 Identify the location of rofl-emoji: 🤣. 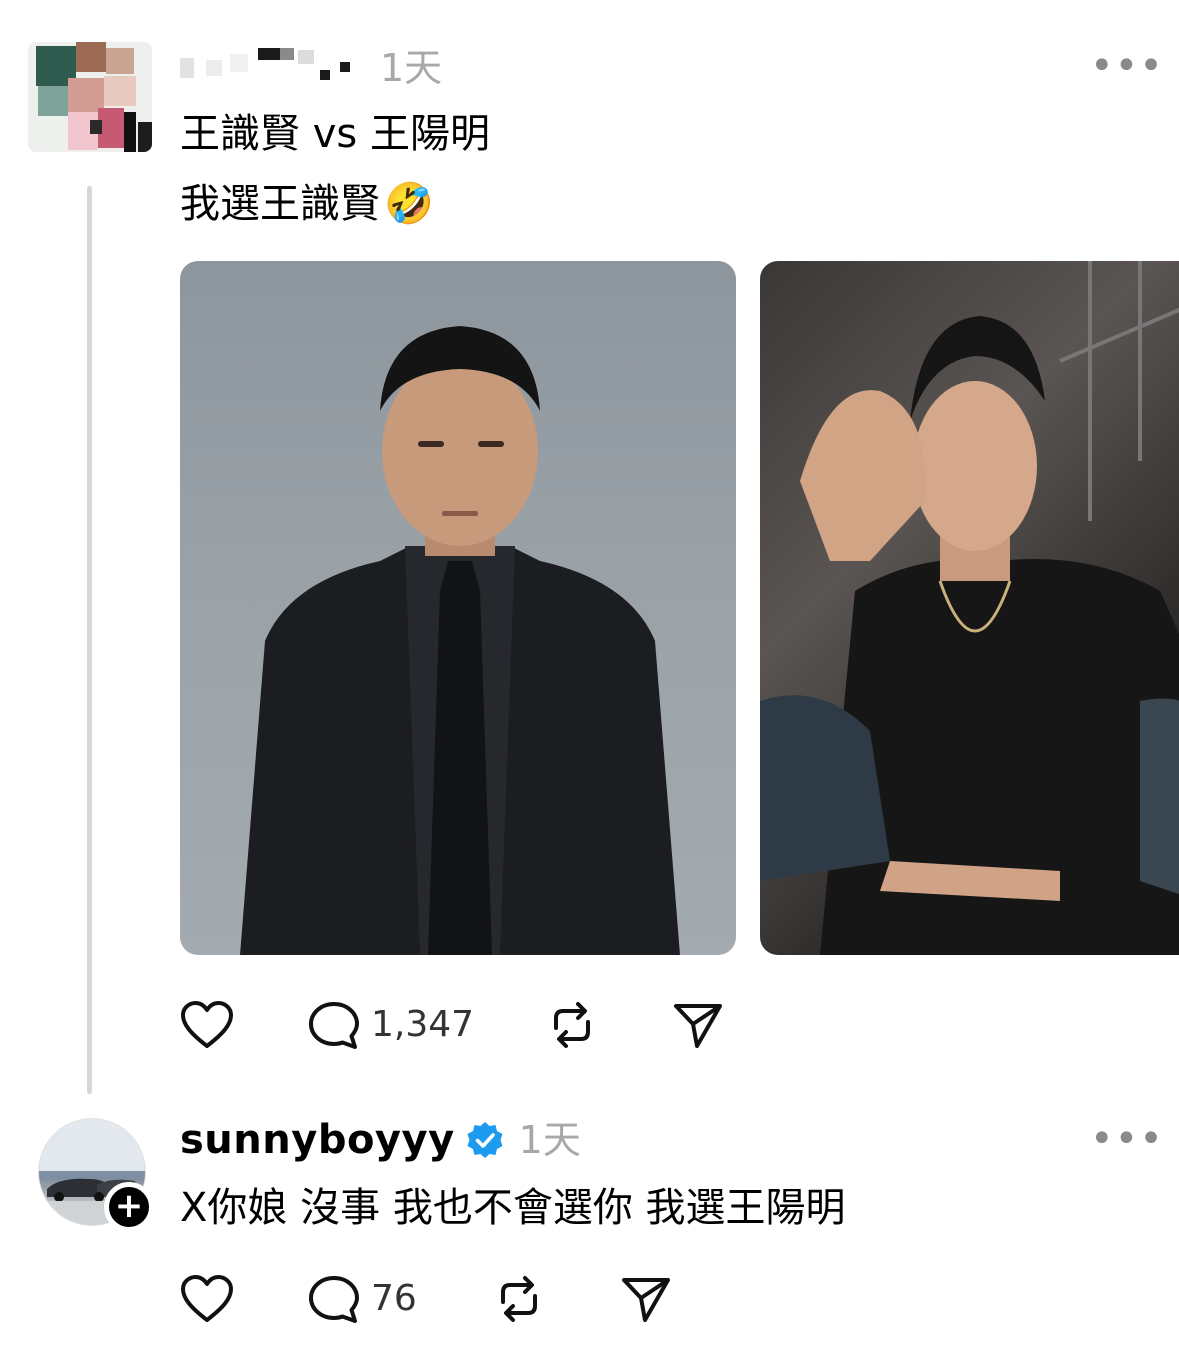
(409, 204).